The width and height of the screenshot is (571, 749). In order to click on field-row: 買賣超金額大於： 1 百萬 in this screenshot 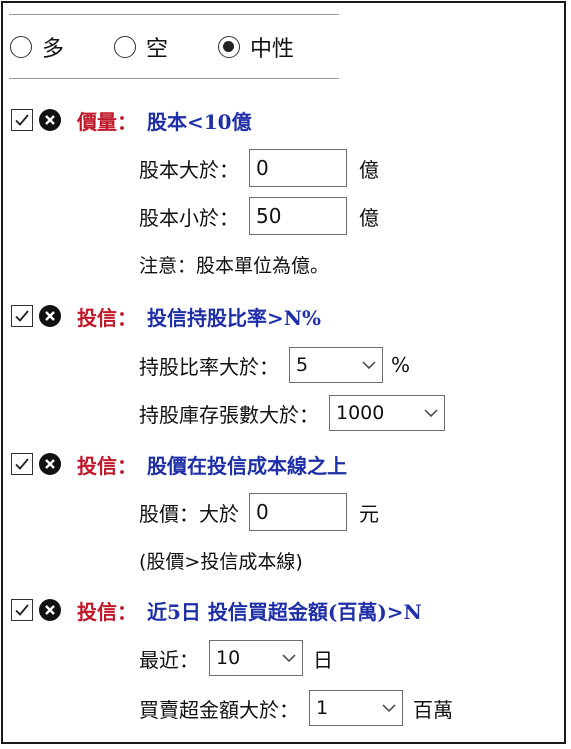, I will do `click(296, 708)`.